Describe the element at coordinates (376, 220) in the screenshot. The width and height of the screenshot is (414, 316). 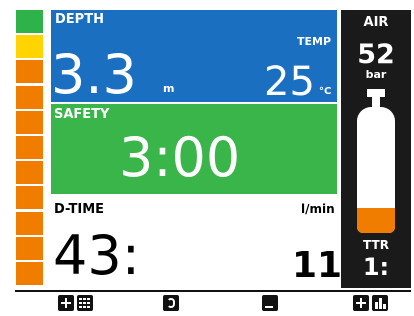
I see `tank-level-fill` at that location.